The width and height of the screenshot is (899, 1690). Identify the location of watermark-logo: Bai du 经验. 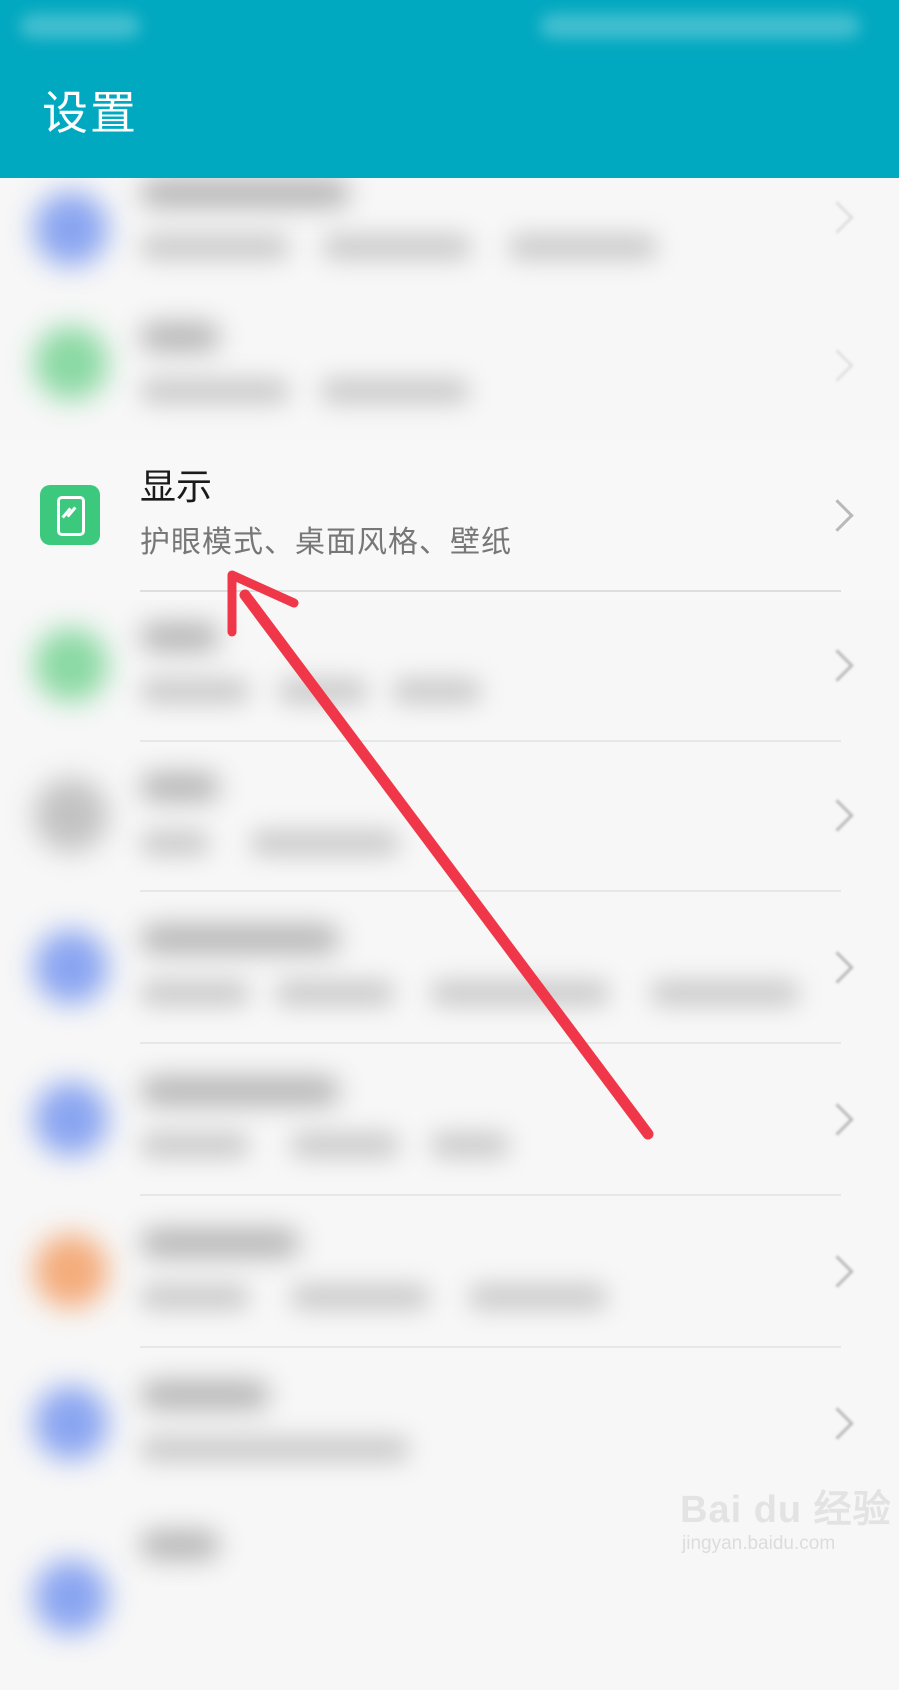
(786, 1510).